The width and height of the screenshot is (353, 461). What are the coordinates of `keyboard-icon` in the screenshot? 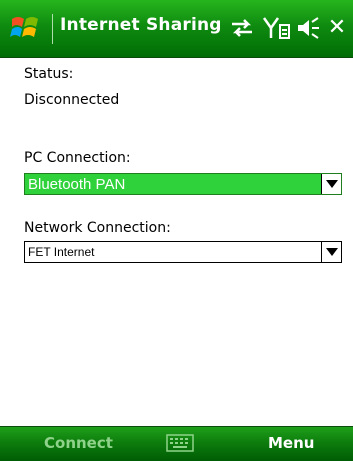 It's located at (180, 444).